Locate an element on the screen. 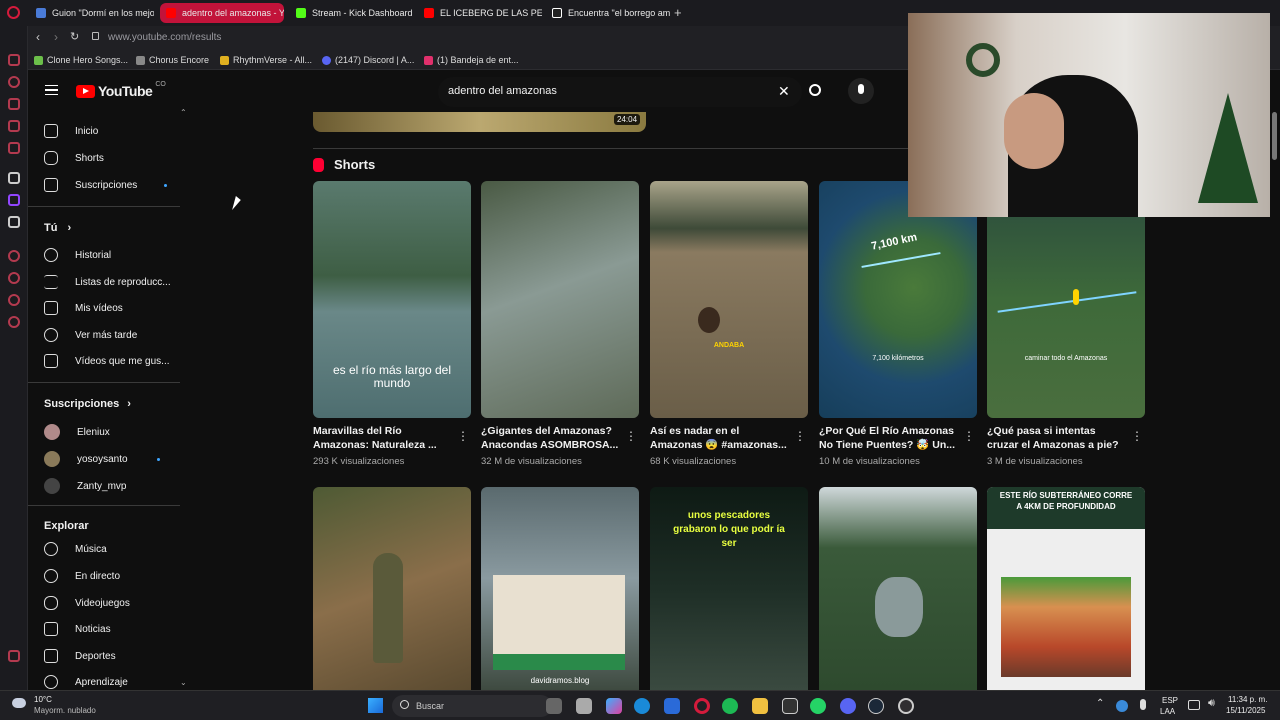 The width and height of the screenshot is (1280, 720). x-icon is located at coordinates (14, 222).